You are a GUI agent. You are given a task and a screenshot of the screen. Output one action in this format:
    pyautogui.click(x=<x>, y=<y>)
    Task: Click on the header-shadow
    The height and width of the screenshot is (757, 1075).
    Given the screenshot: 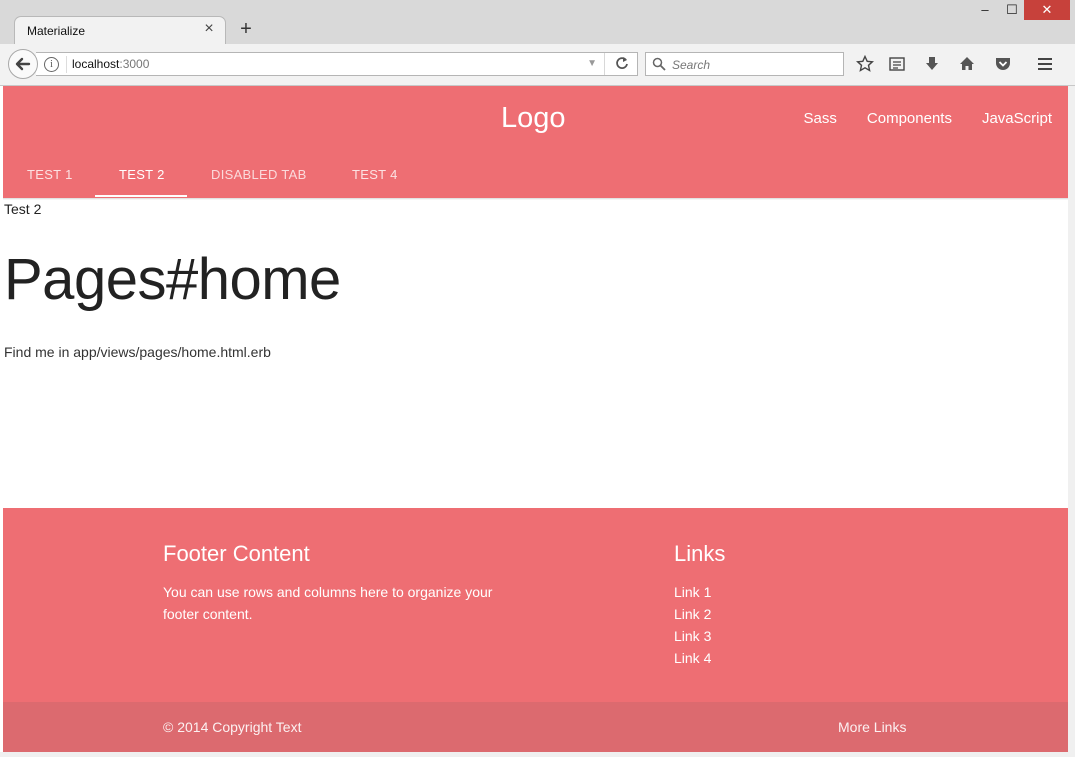 What is the action you would take?
    pyautogui.click(x=535, y=199)
    